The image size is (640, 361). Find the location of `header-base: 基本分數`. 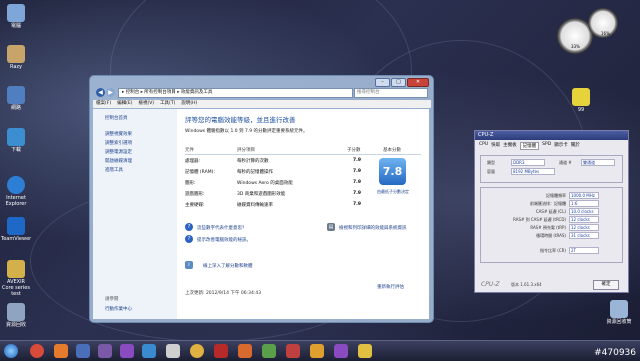

header-base: 基本分數 is located at coordinates (392, 150).